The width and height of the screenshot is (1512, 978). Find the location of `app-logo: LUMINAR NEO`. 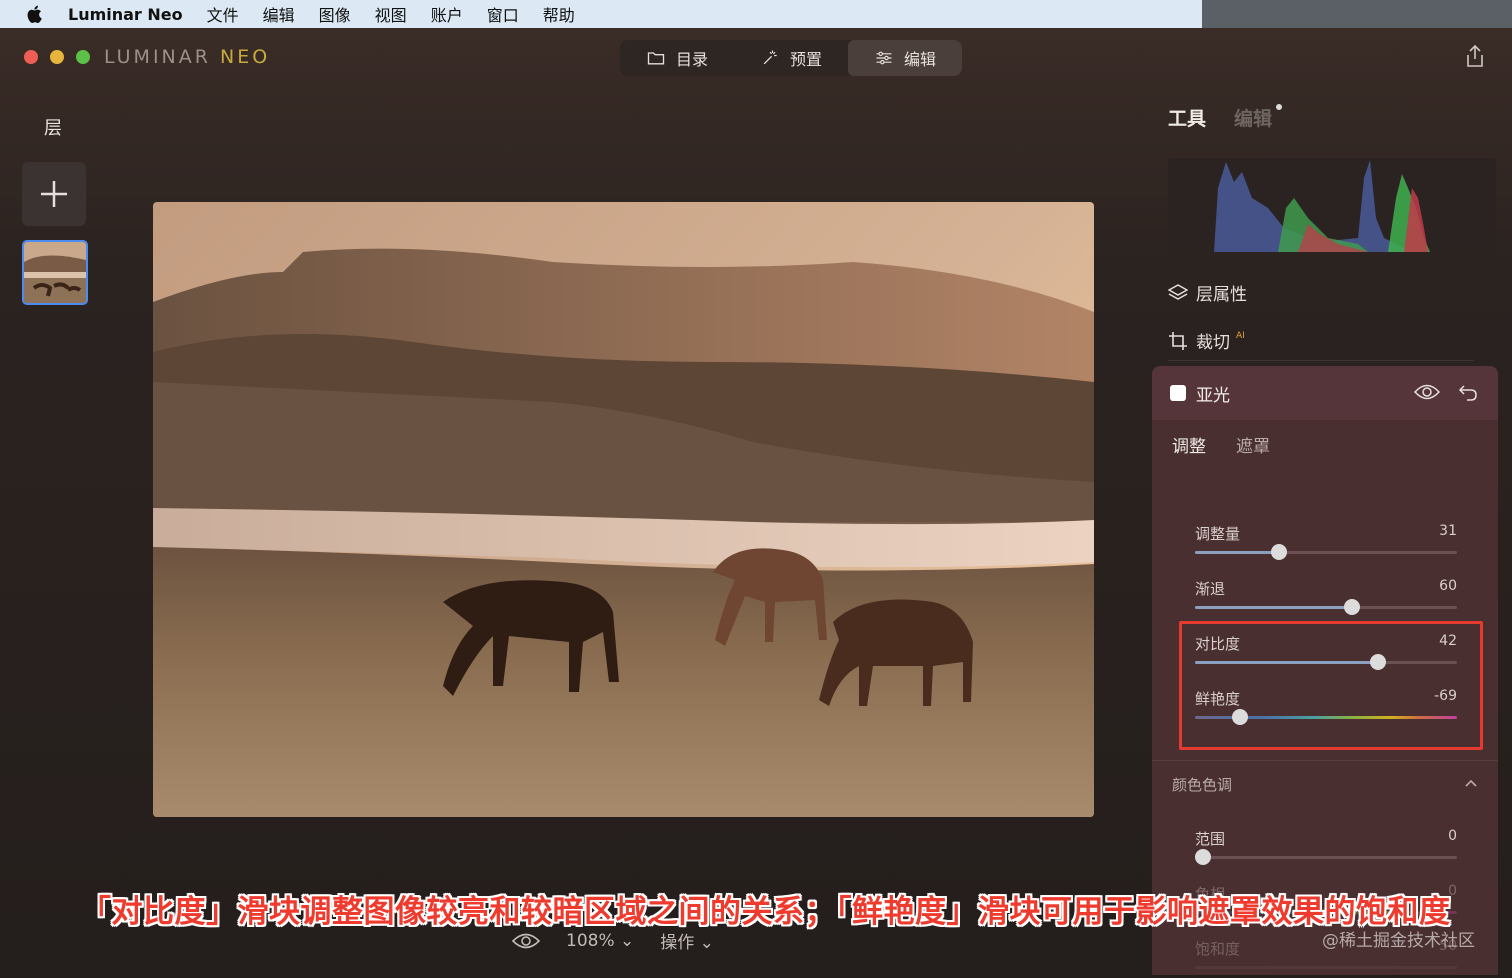

app-logo: LUMINAR NEO is located at coordinates (187, 57).